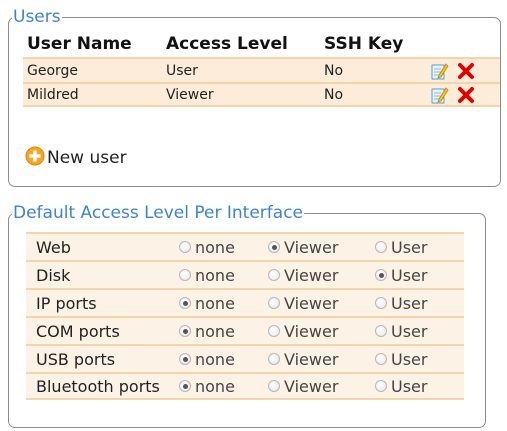 The image size is (507, 431). I want to click on access-row: Web none Viewer User, so click(245, 246).